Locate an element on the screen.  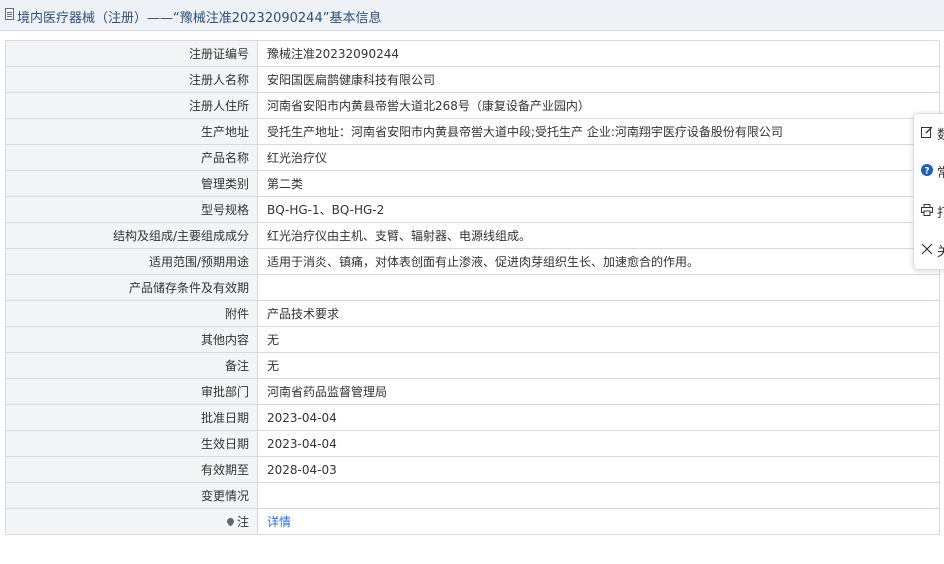
table-row: 型号规格 BQ-HG-1、BQ-HG-2 is located at coordinates (472, 209).